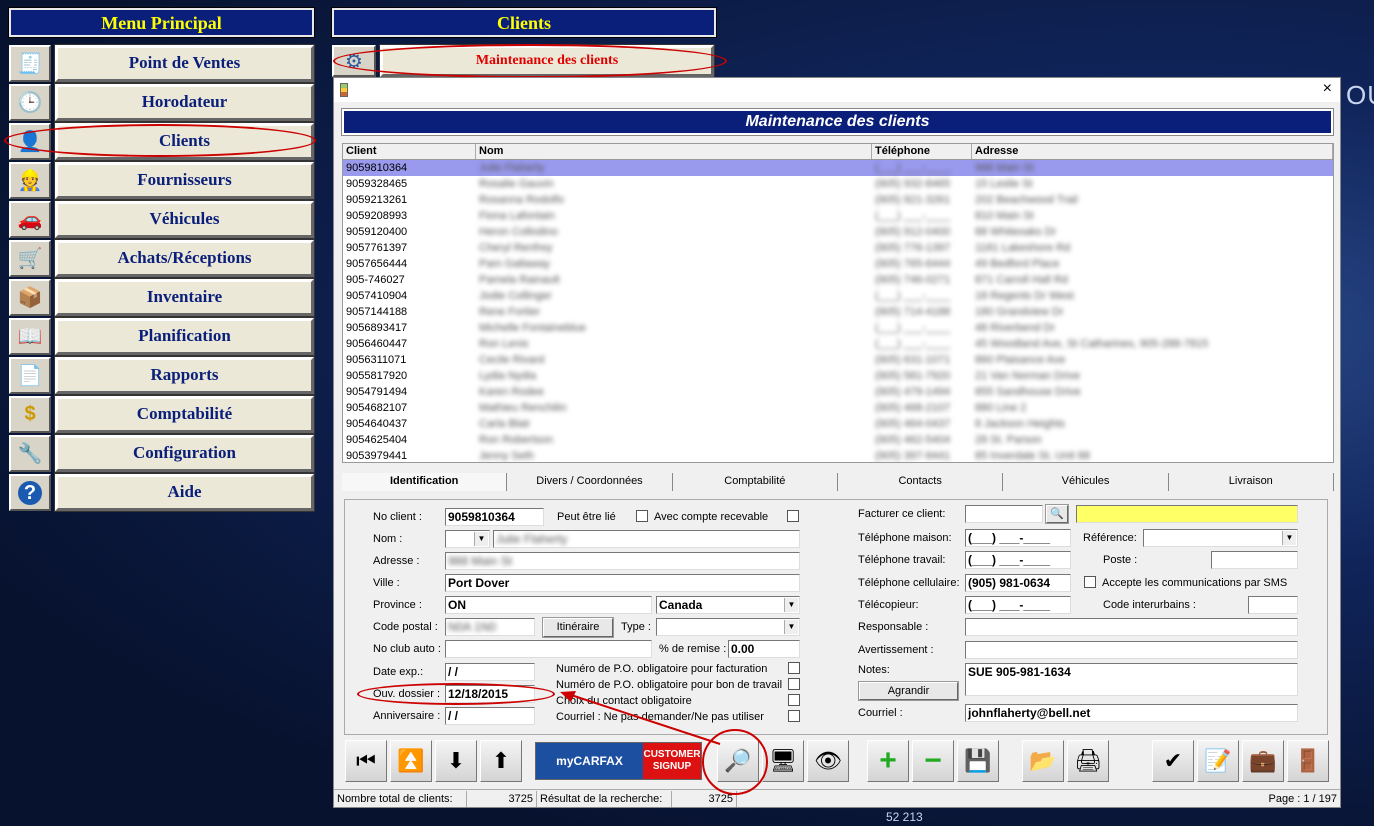 Image resolution: width=1374 pixels, height=826 pixels. I want to click on previous-record-icon: ⬆, so click(501, 761).